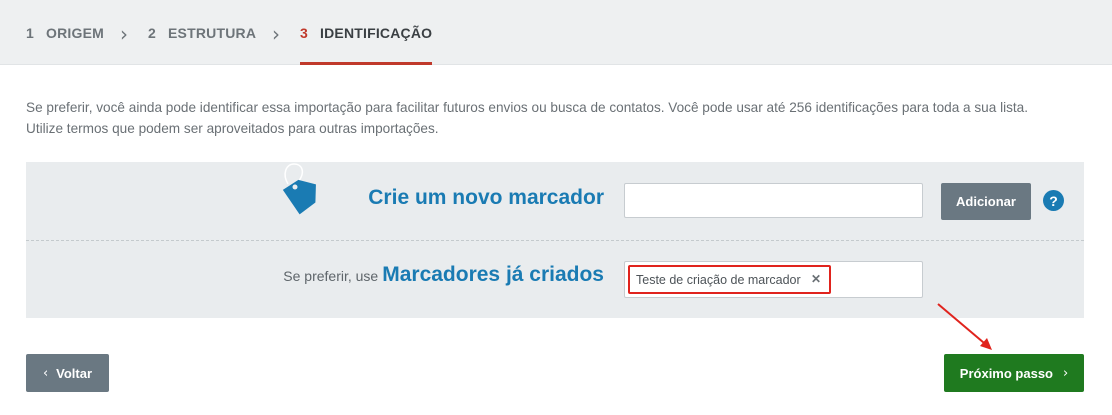  What do you see at coordinates (1006, 373) in the screenshot?
I see `next-button-label: Próximo passo` at bounding box center [1006, 373].